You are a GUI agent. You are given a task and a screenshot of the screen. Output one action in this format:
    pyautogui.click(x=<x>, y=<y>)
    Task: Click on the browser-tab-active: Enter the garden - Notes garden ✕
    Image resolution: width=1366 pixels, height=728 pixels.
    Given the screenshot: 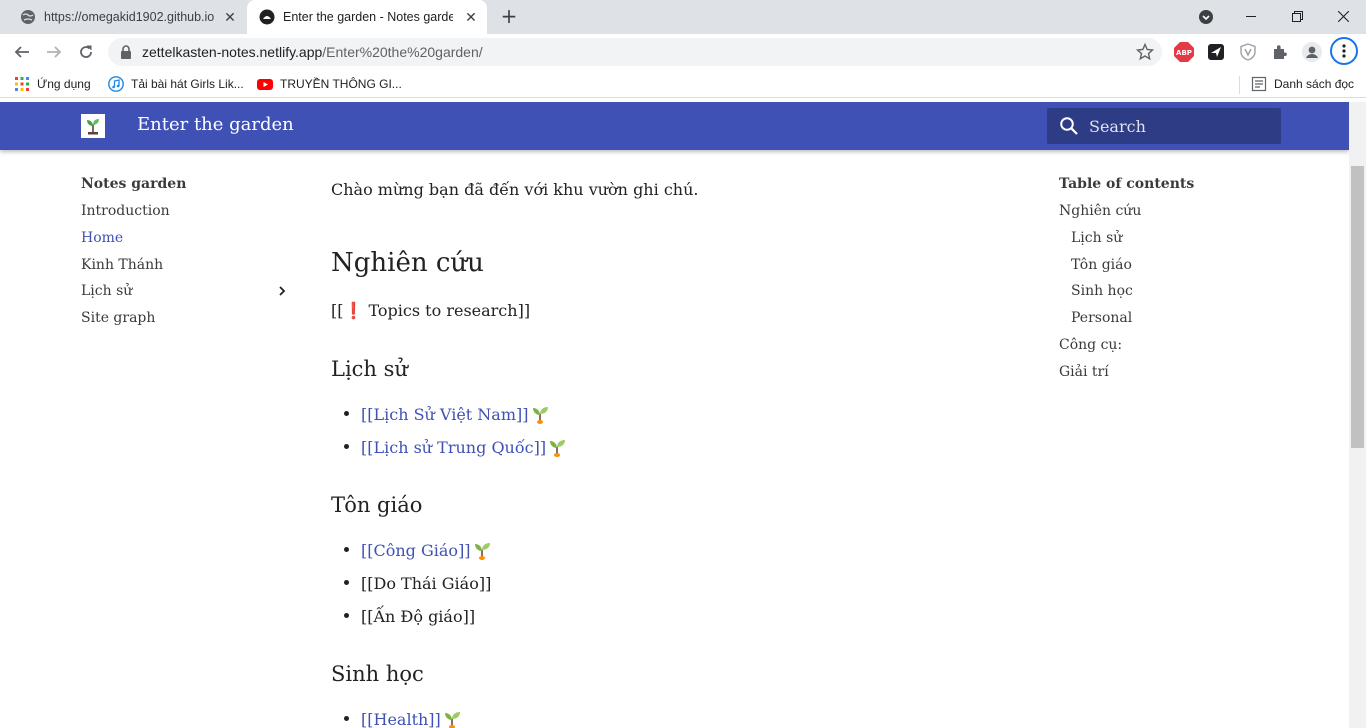 What is the action you would take?
    pyautogui.click(x=367, y=17)
    